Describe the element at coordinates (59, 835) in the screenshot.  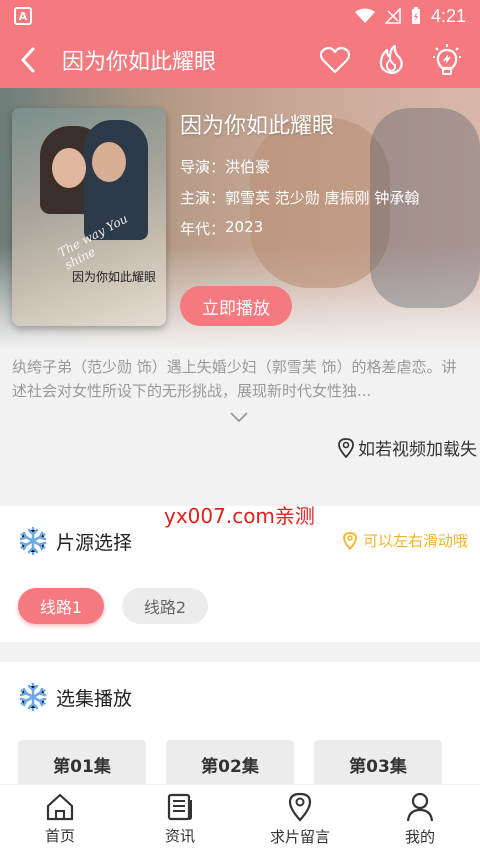
I see `nav-home-label: 首页` at that location.